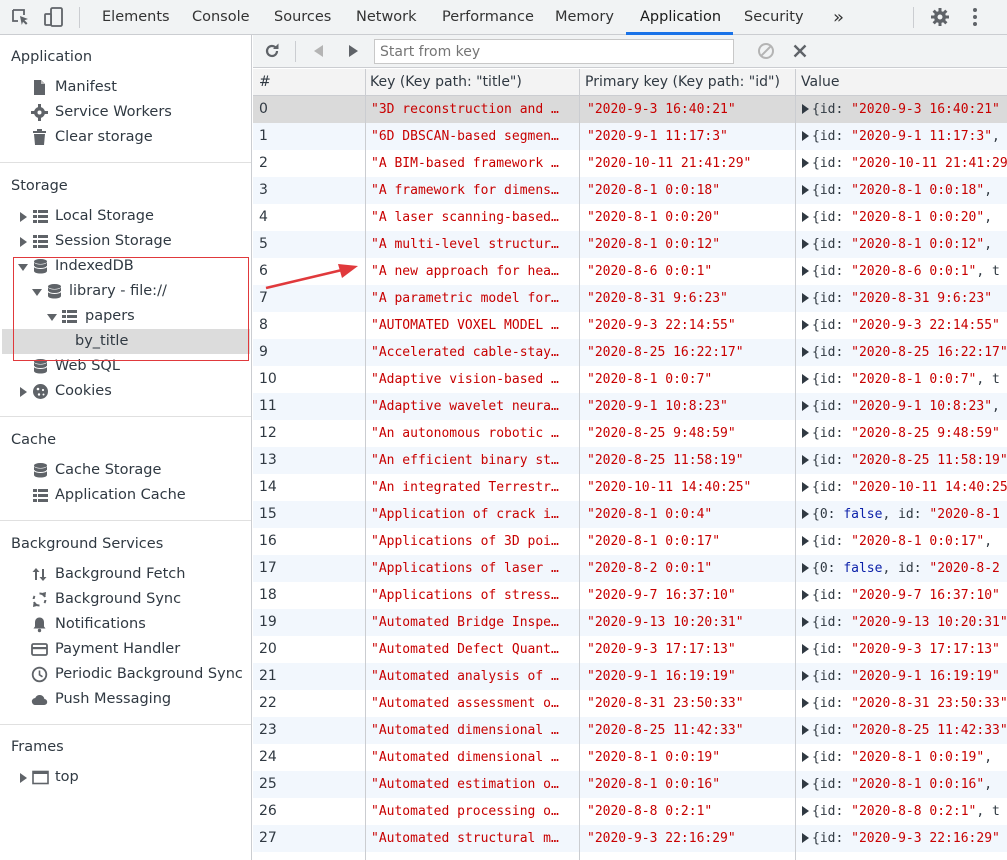  What do you see at coordinates (309, 82) in the screenshot?
I see `column-header-index: #` at bounding box center [309, 82].